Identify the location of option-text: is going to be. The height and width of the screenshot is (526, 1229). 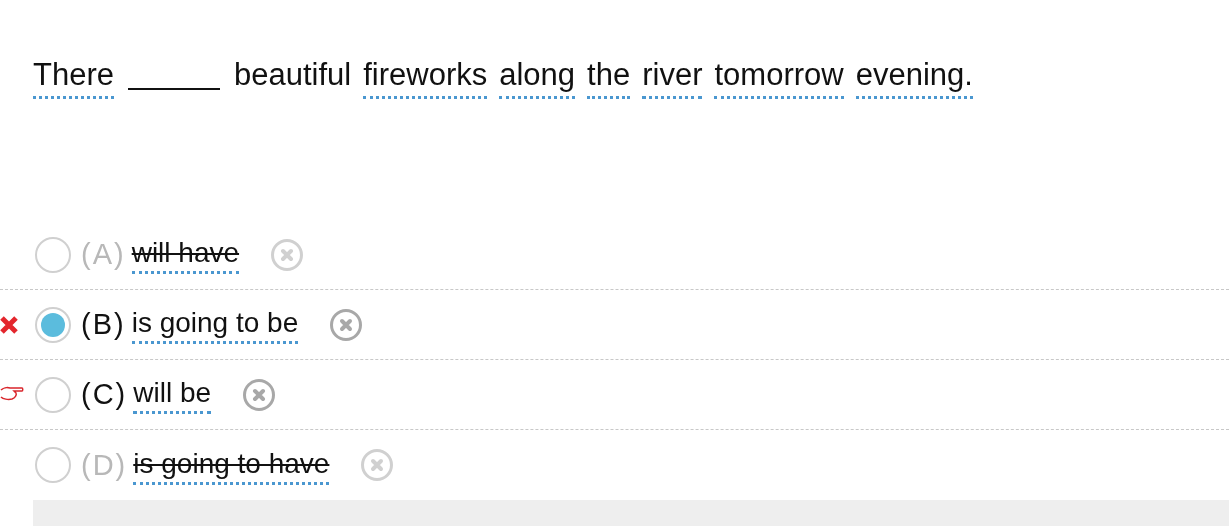
(215, 324).